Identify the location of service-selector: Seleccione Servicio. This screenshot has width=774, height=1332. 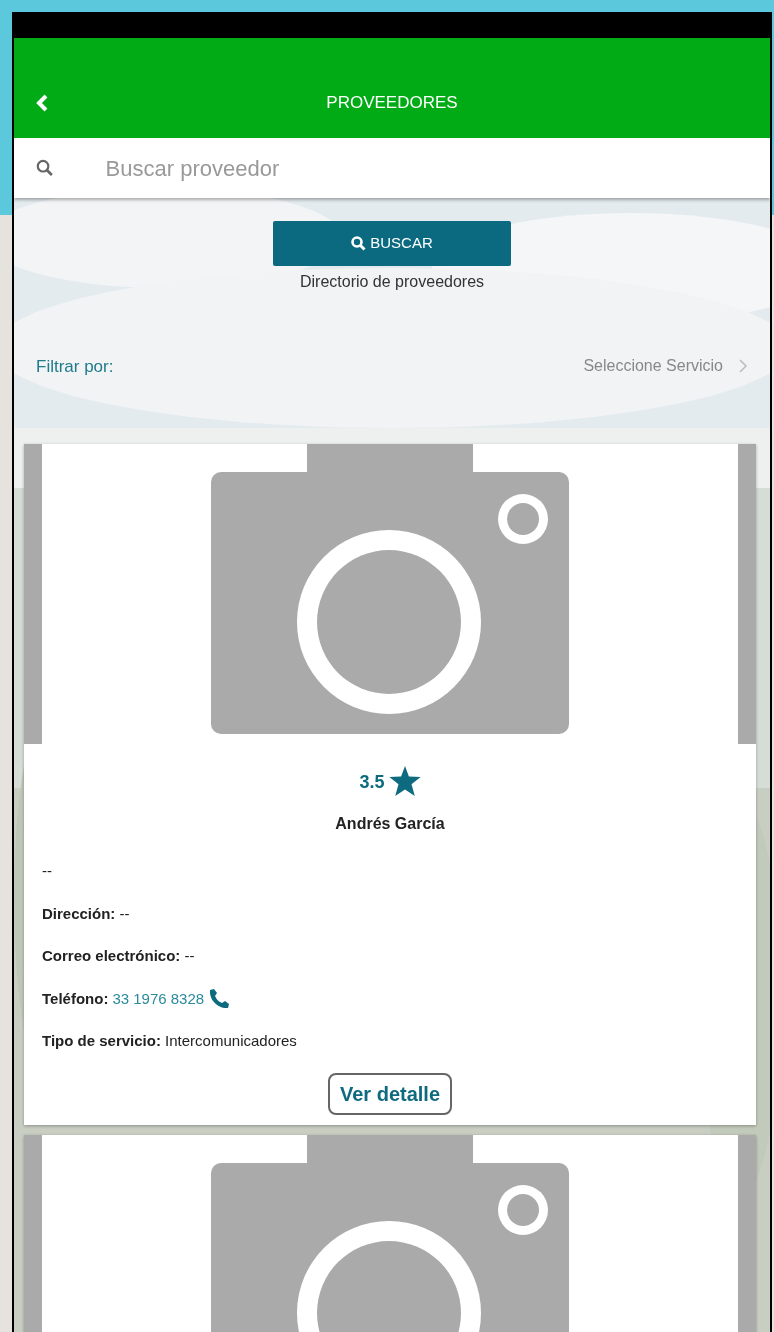
(665, 366).